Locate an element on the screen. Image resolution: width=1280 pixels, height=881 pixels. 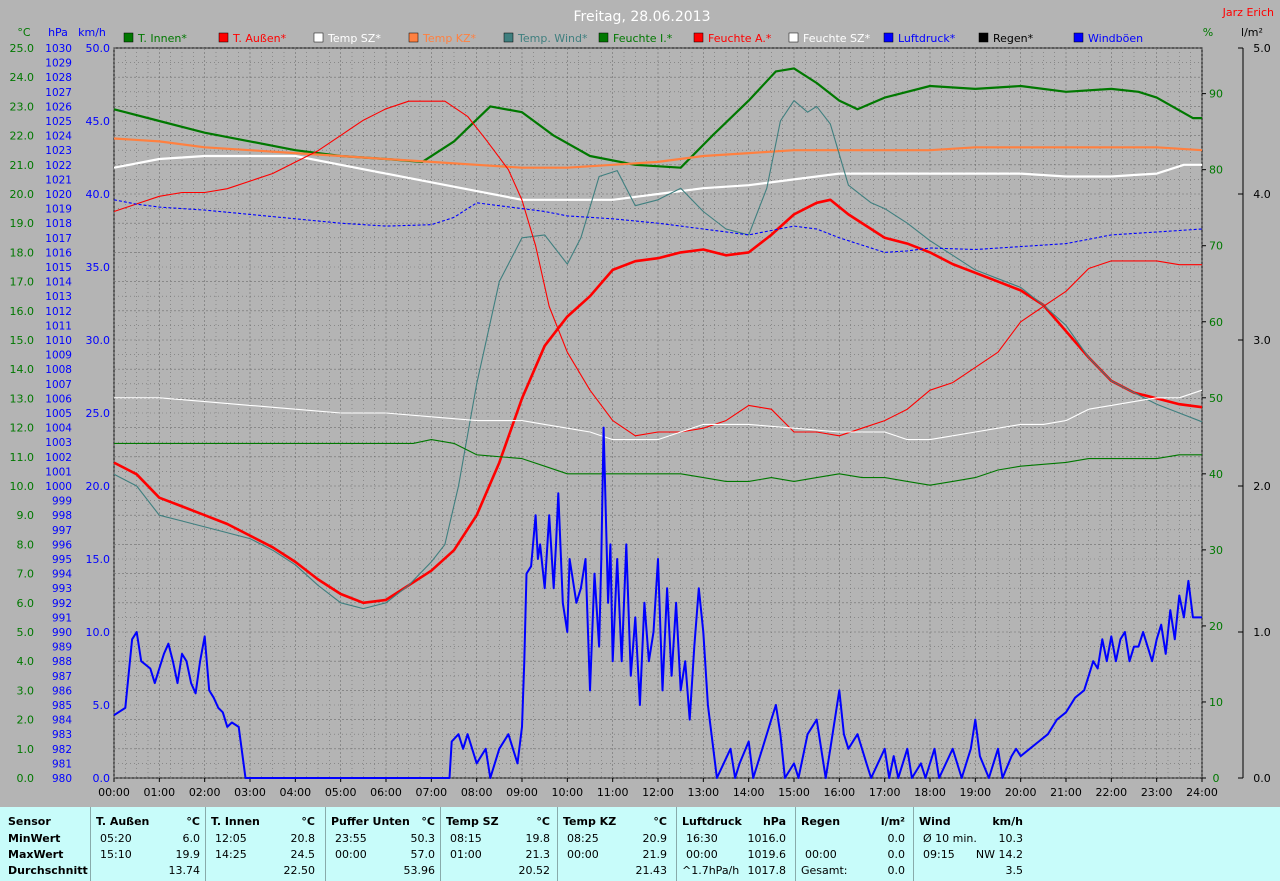
pressure-tick-label: 1029 is located at coordinates (58, 64).